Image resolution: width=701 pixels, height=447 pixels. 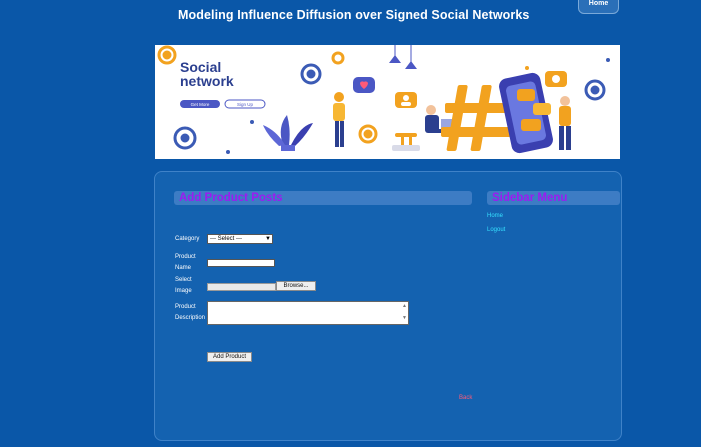 I want to click on product-description-textarea: ▲ ▼, so click(x=308, y=313).